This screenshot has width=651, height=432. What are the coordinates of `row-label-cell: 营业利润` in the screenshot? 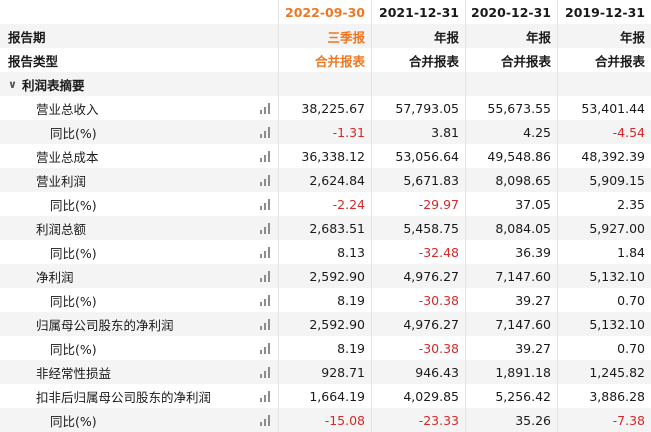 It's located at (139, 180).